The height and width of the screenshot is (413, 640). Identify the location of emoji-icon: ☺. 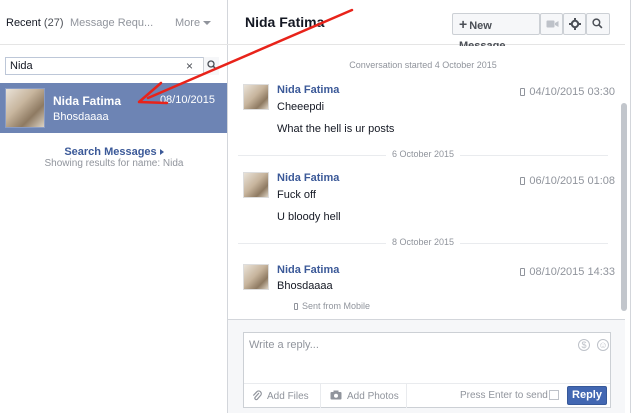
(603, 345).